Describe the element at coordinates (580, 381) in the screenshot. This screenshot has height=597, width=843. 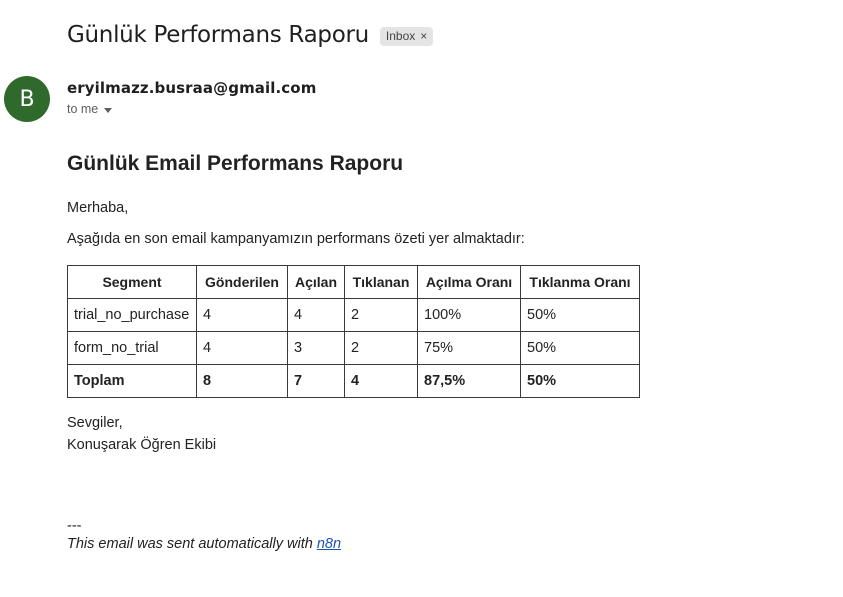
I see `total-click-rate: 50%` at that location.